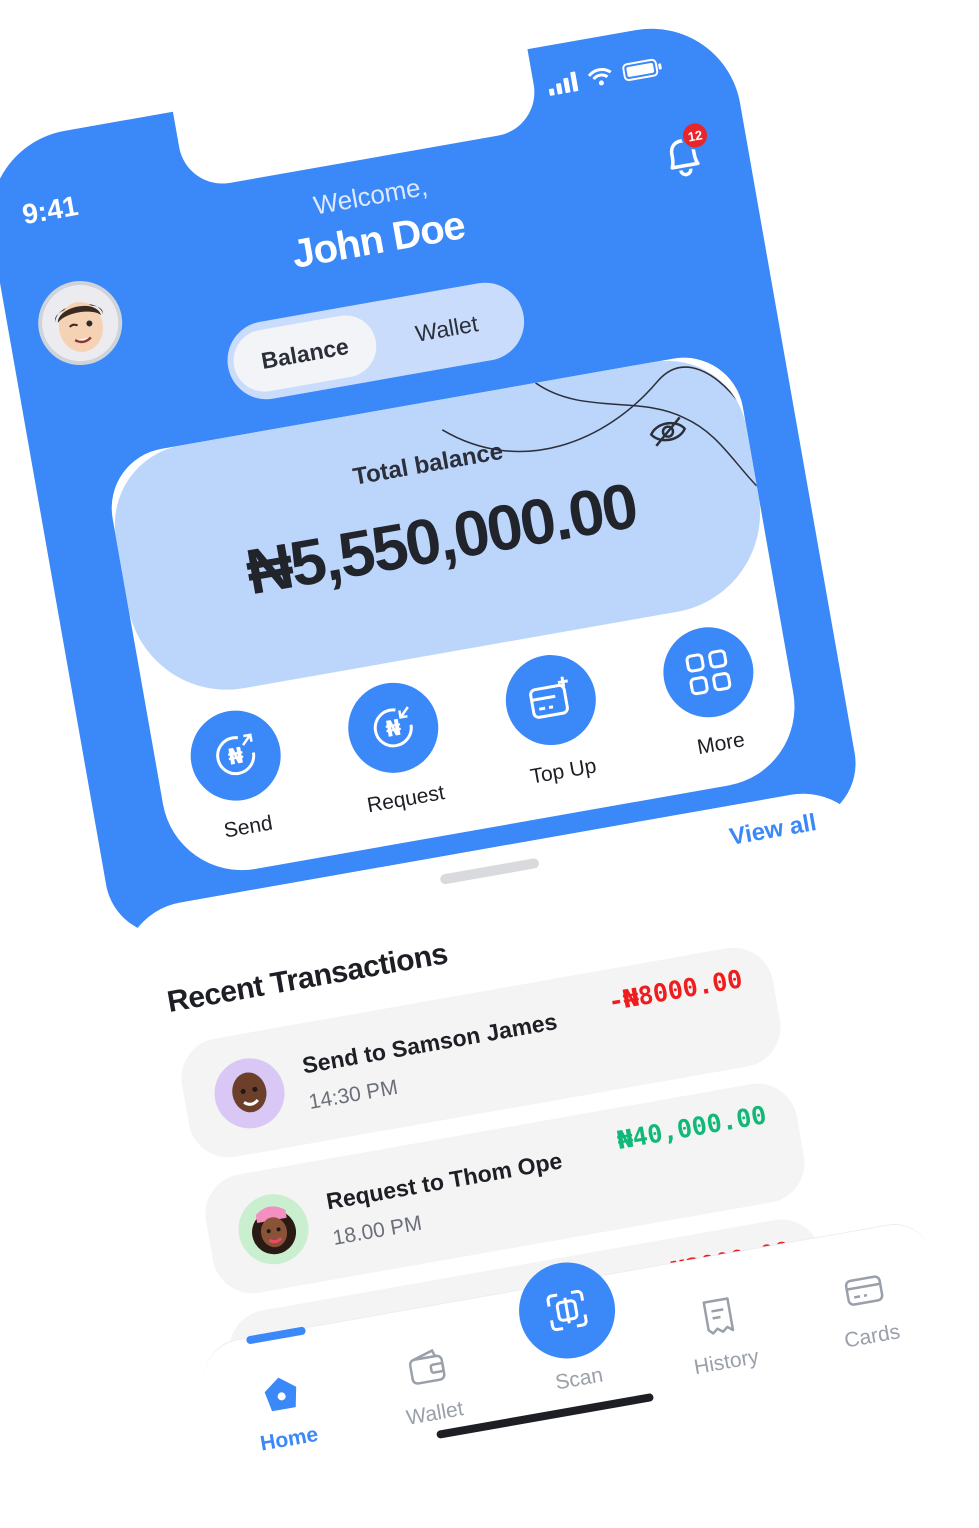 Image resolution: width=979 pixels, height=1528 pixels. I want to click on card-icon, so click(864, 1290).